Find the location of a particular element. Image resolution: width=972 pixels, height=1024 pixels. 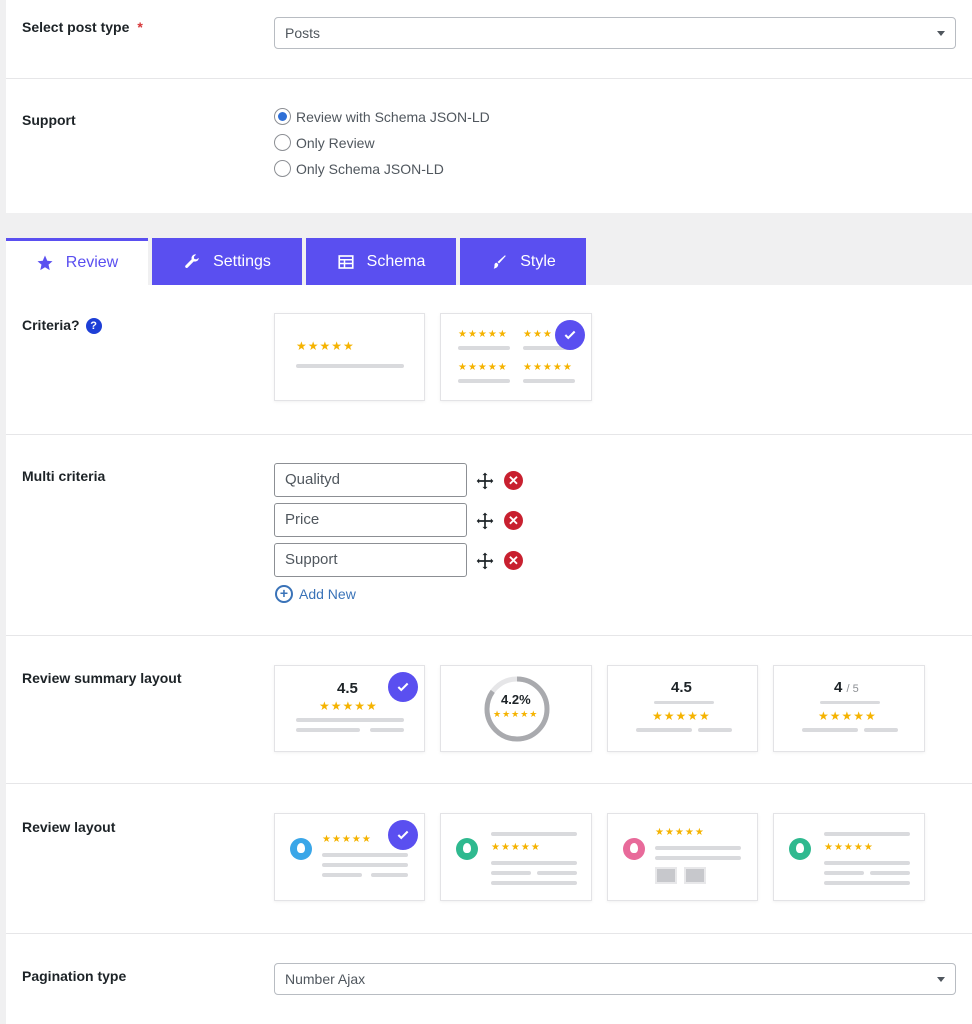

tab-schema: Schema is located at coordinates (381, 261).